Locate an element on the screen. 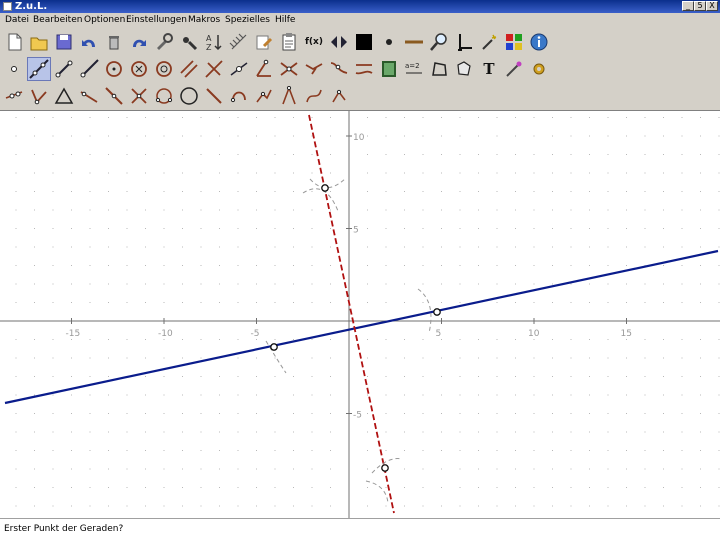 Image resolution: width=720 pixels, height=541 pixels. point-on-object-tool-button is located at coordinates (14, 96).